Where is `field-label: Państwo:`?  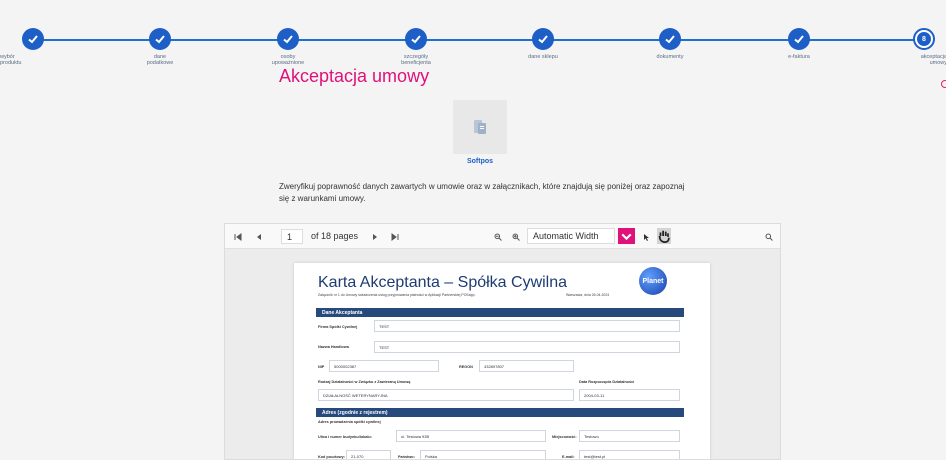
field-label: Państwo: is located at coordinates (406, 457).